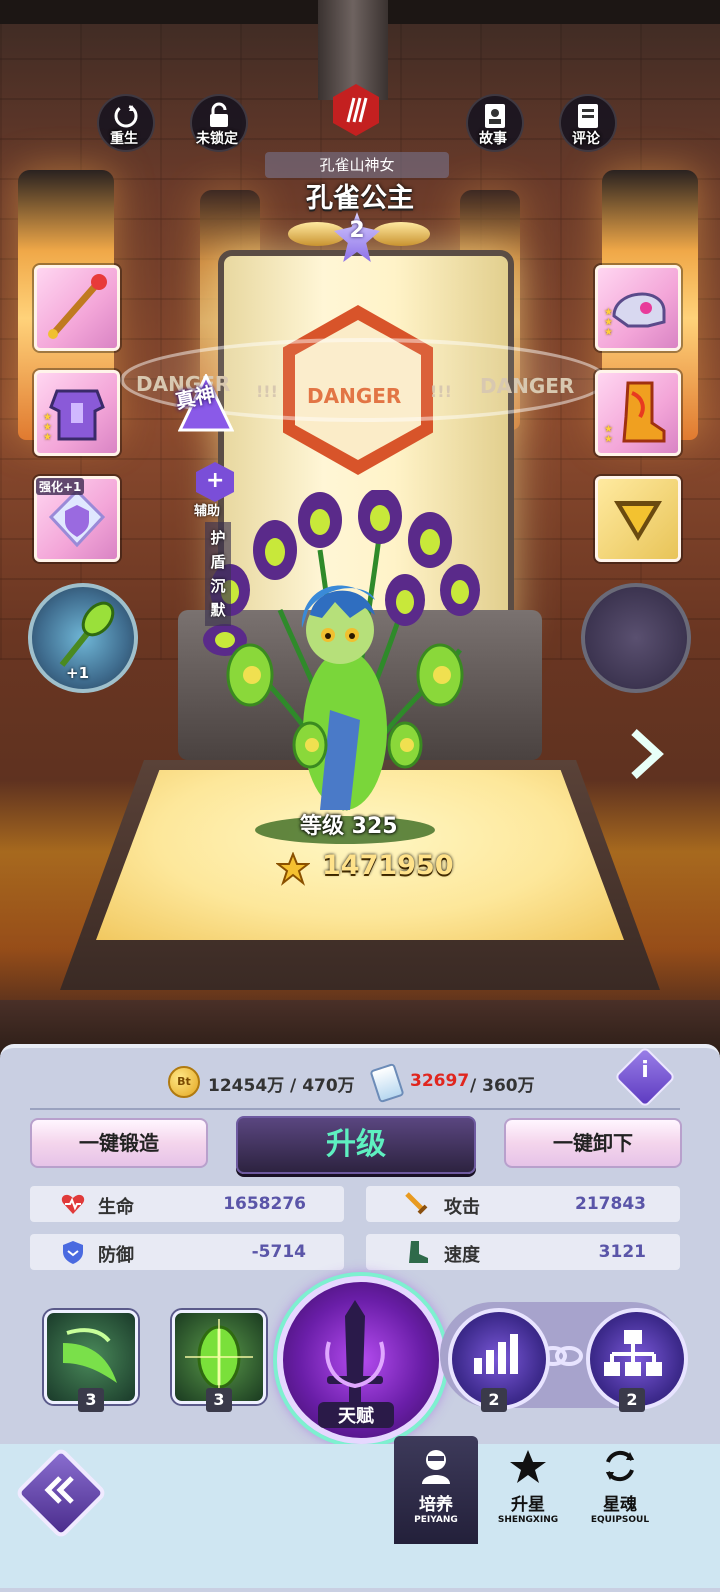 Image resolution: width=720 pixels, height=1592 pixels. Describe the element at coordinates (91, 1400) in the screenshot. I see `skill-1-level: 3` at that location.